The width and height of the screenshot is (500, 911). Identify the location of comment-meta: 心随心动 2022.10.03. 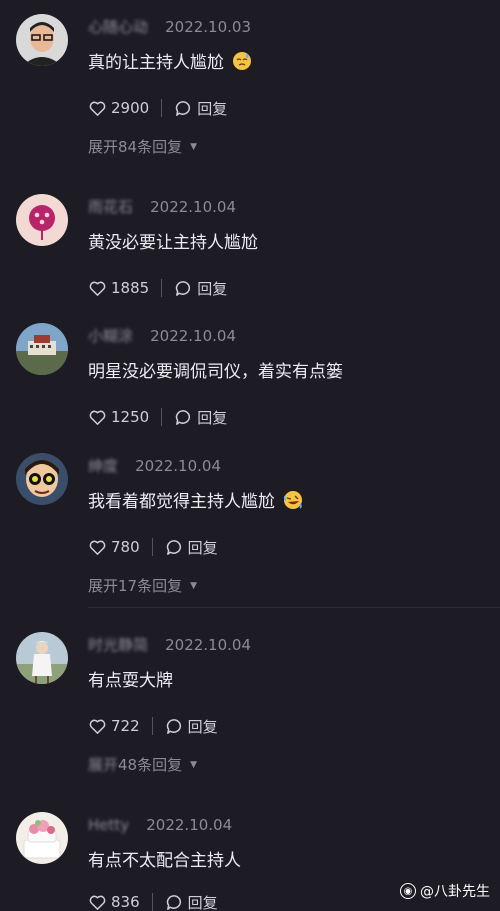
(169, 28).